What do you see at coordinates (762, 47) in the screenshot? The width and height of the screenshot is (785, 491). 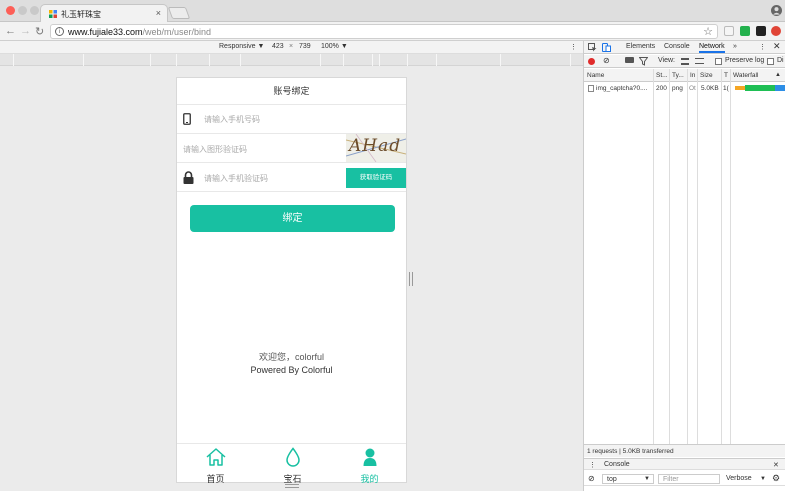 I see `devtools-menu-icon: ⋮` at bounding box center [762, 47].